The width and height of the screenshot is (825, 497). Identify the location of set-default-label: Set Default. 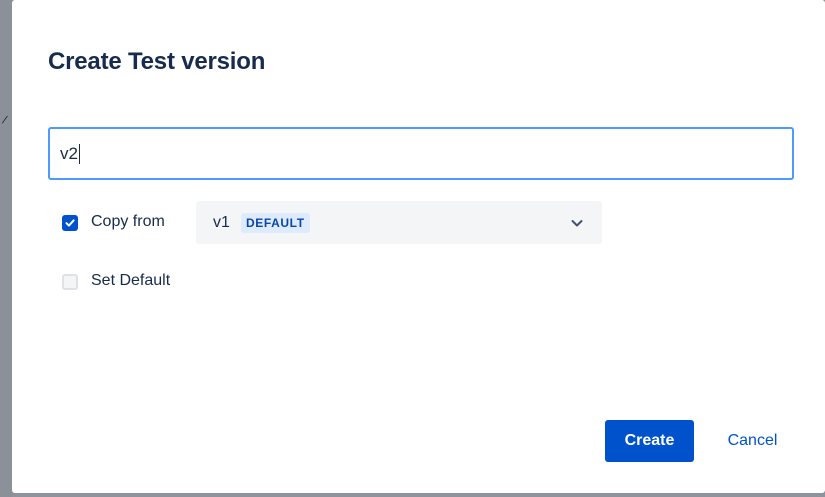
(131, 280).